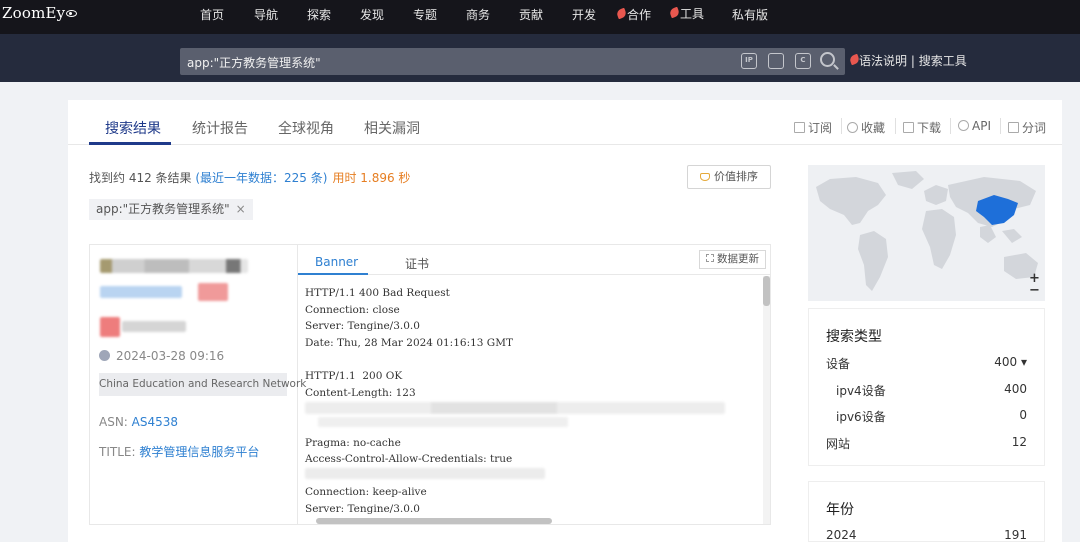 The height and width of the screenshot is (542, 1080). What do you see at coordinates (803, 61) in the screenshot?
I see `cert-icon: C` at bounding box center [803, 61].